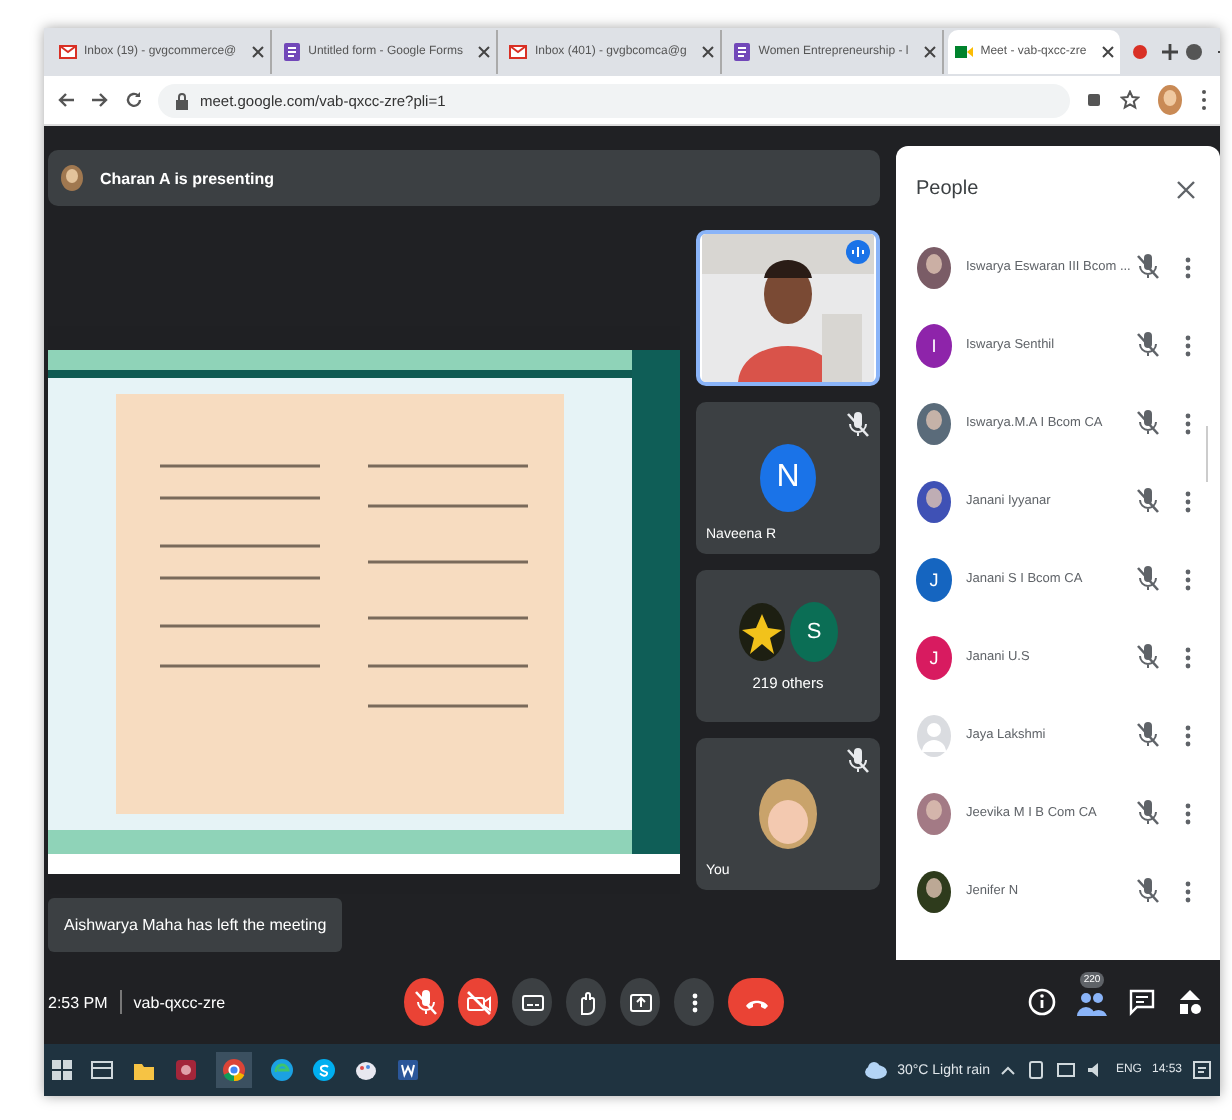  What do you see at coordinates (788, 478) in the screenshot?
I see `avatar: N` at bounding box center [788, 478].